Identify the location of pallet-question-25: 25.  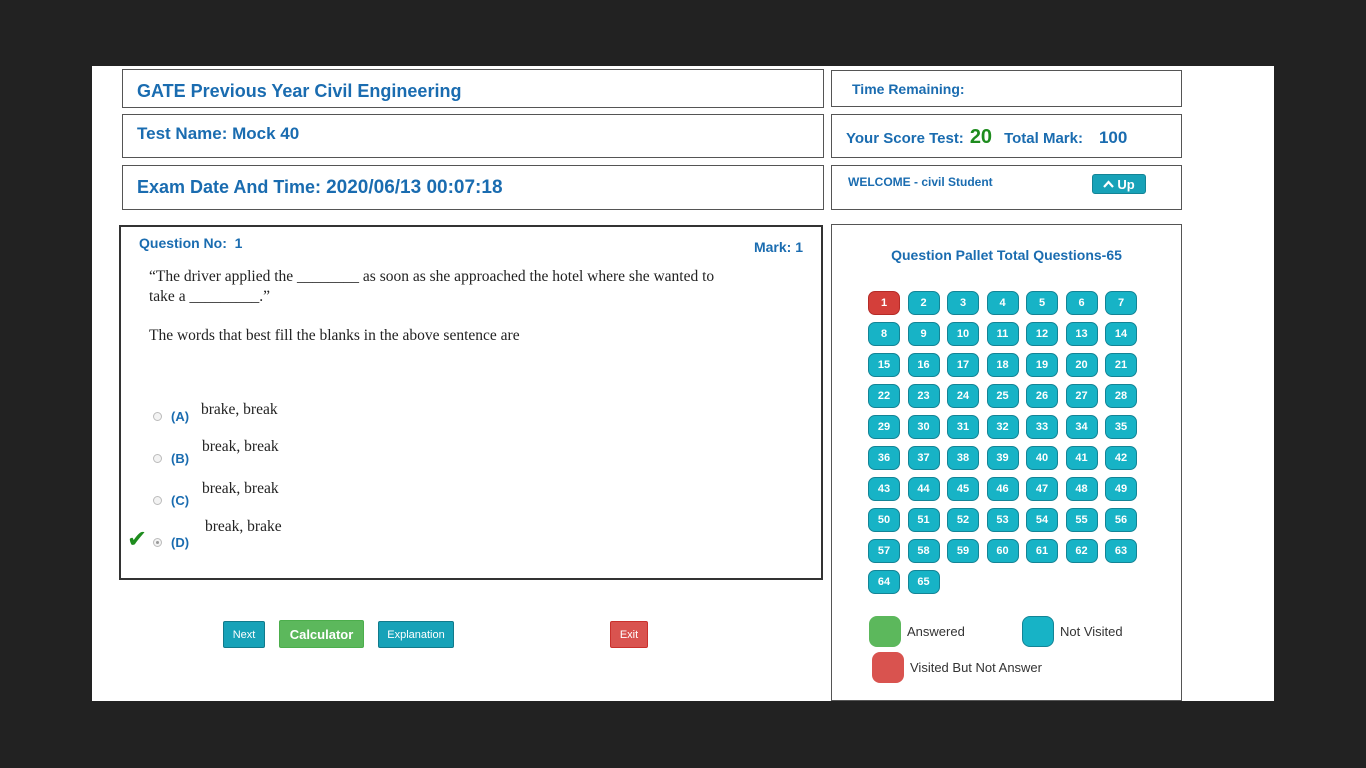
(1002, 396).